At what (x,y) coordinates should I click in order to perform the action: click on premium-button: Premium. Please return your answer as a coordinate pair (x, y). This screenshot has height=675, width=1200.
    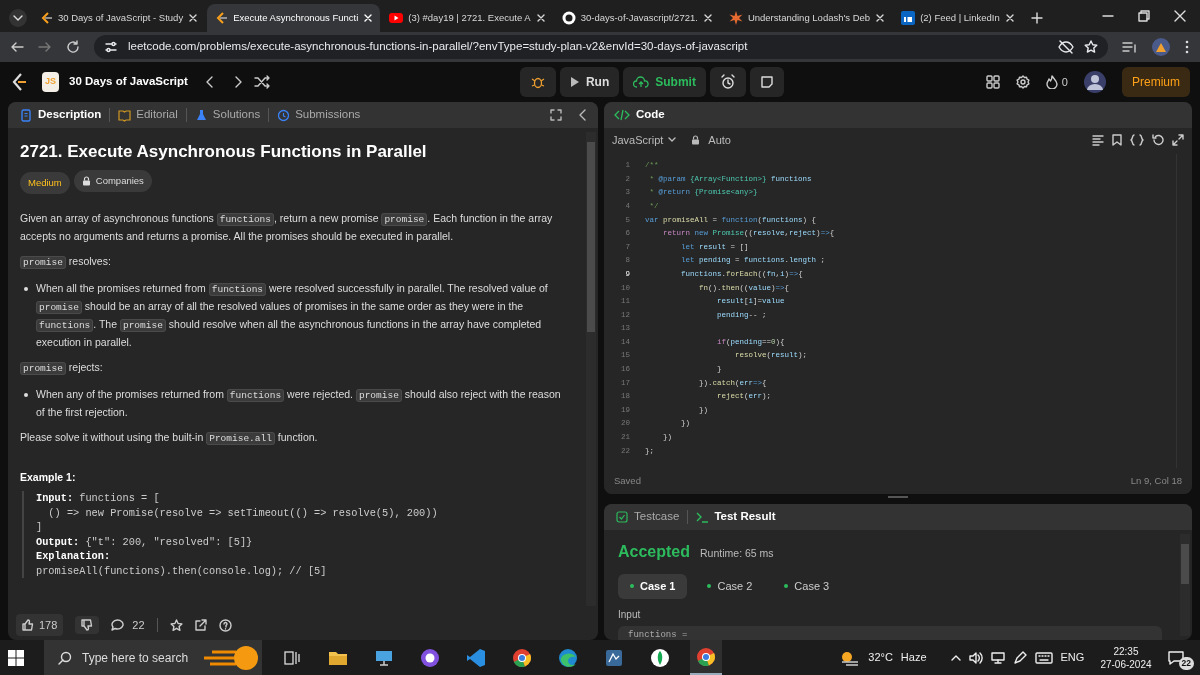
    Looking at the image, I should click on (1156, 82).